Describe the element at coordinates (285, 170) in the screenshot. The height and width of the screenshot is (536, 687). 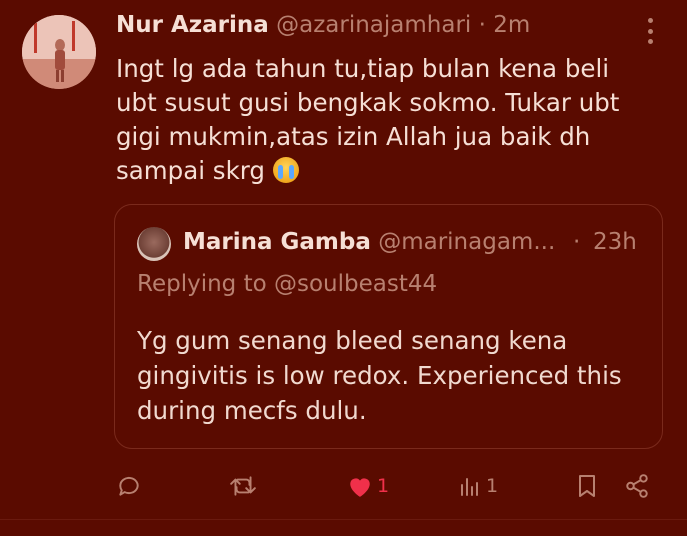
I see `crying-face-emoji-icon` at that location.